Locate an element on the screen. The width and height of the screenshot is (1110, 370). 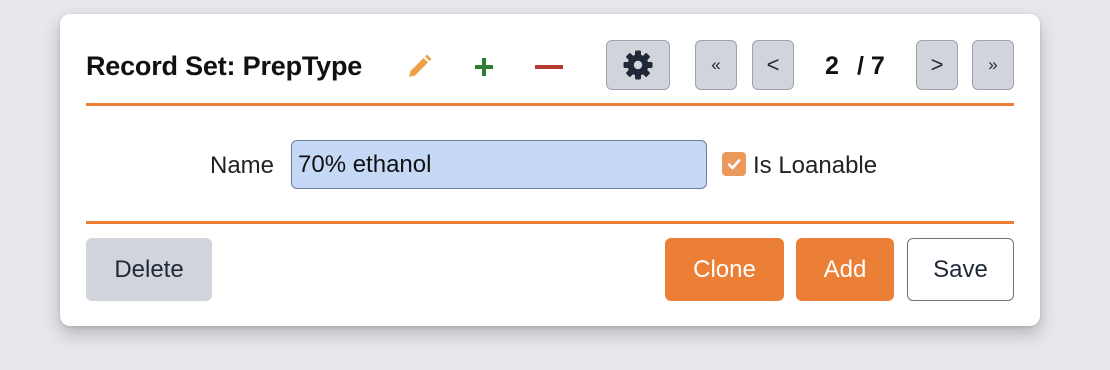
remove-record-button is located at coordinates (549, 67).